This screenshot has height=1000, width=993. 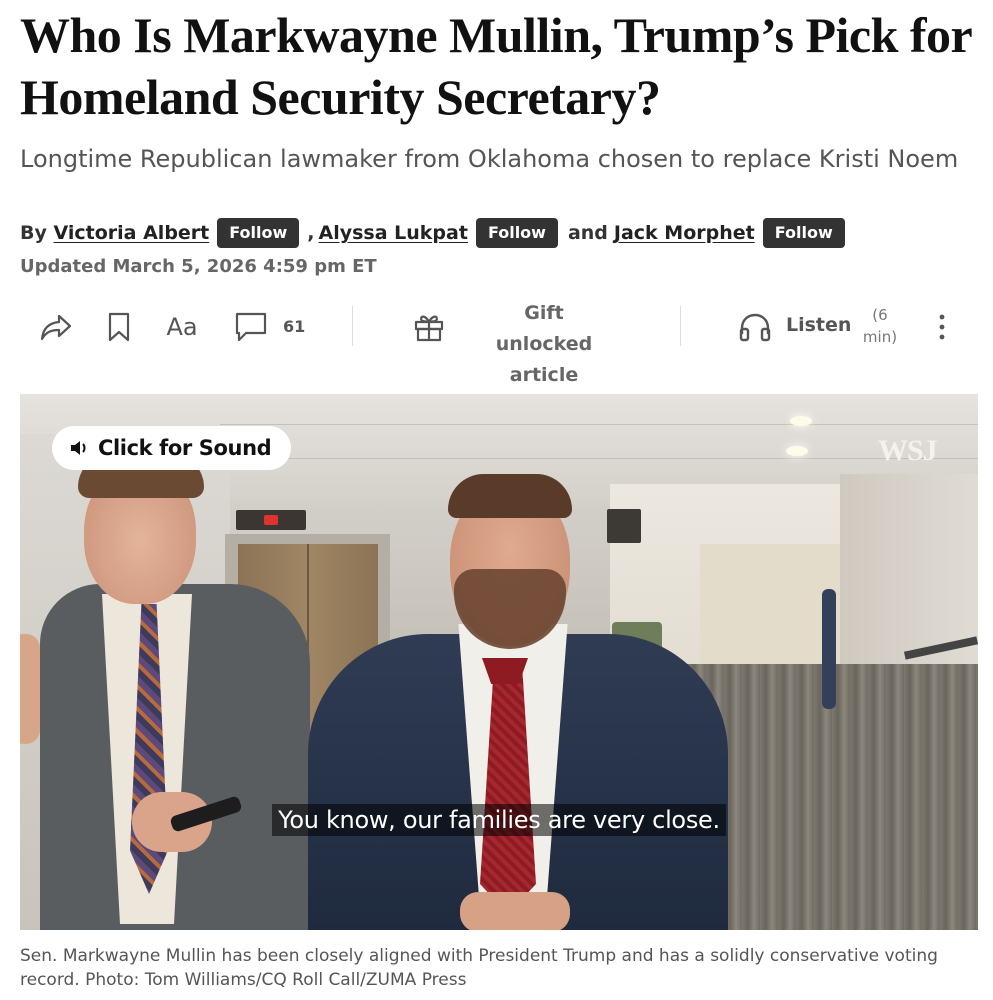 I want to click on gift-label-line2: article, so click(x=544, y=375).